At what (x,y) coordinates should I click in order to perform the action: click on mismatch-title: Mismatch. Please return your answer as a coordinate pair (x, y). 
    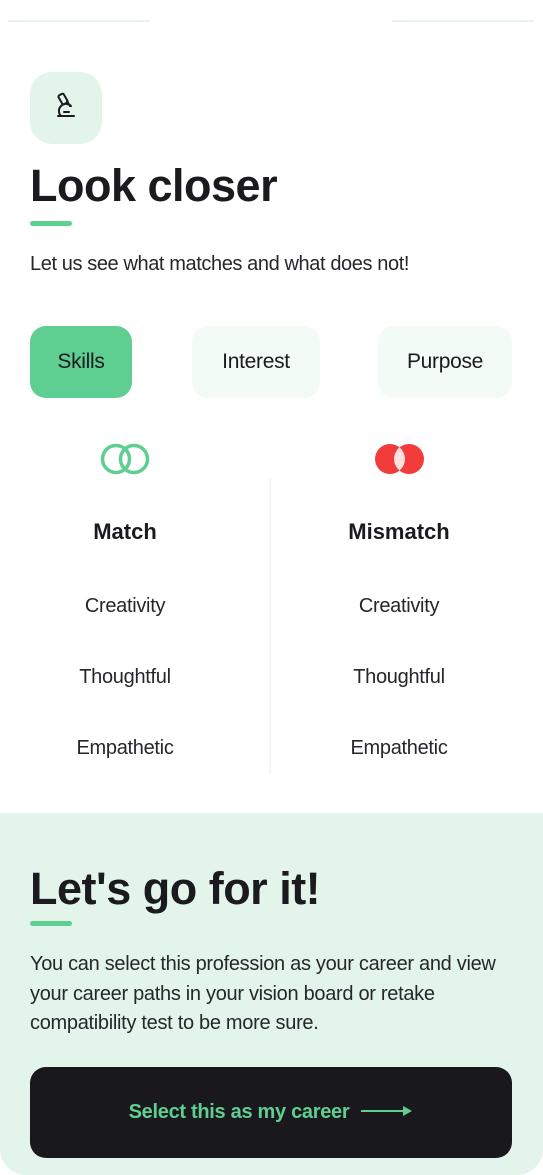
    Looking at the image, I should click on (399, 531).